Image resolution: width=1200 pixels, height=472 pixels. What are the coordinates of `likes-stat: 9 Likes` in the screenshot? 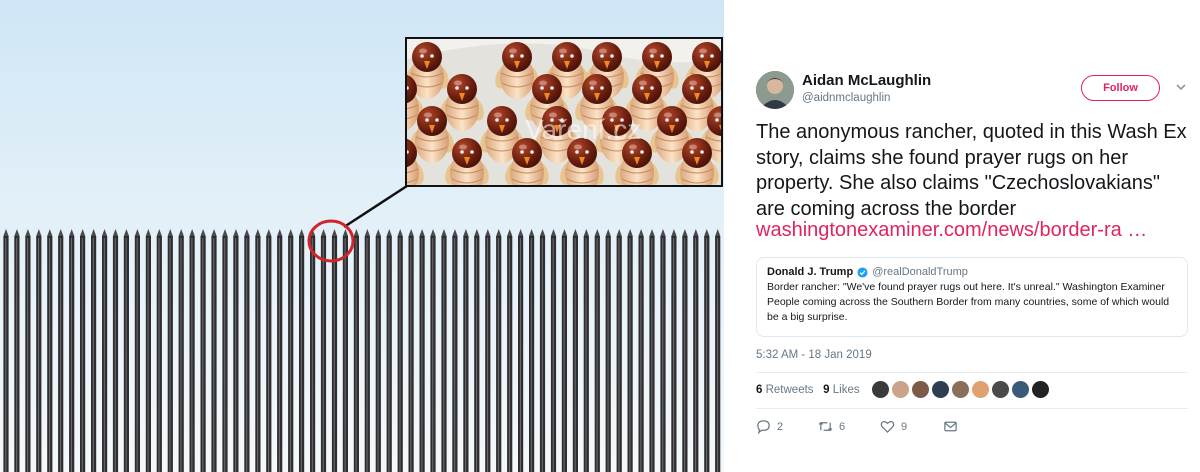 It's located at (841, 390).